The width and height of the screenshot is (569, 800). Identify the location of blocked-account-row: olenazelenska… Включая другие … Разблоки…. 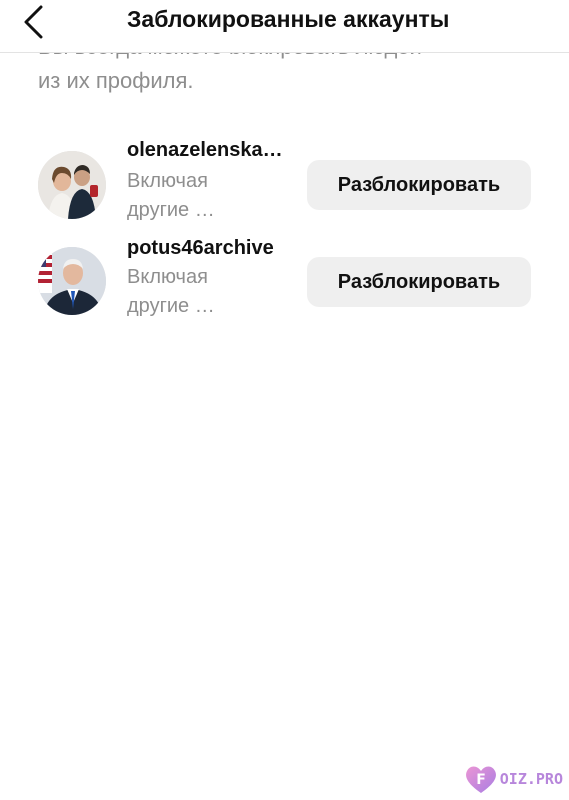
(284, 179).